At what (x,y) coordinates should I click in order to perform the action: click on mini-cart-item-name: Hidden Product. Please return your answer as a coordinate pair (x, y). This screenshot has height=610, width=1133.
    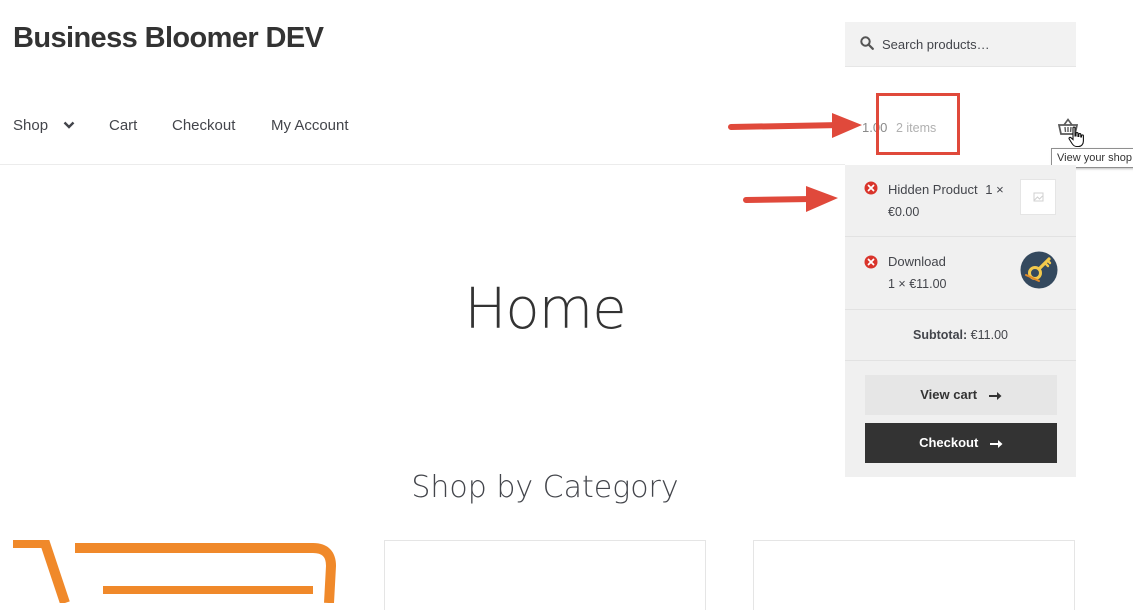
    Looking at the image, I should click on (933, 189).